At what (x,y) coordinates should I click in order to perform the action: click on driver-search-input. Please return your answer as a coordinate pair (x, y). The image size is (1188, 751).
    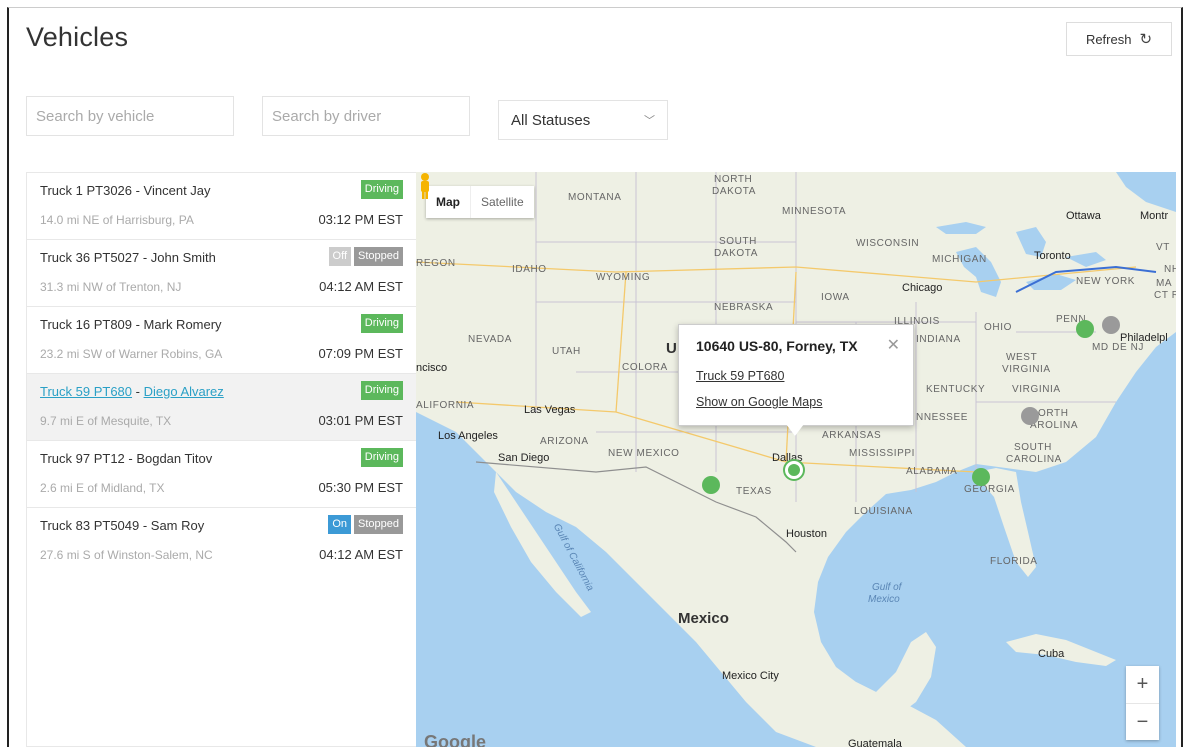
    Looking at the image, I should click on (366, 116).